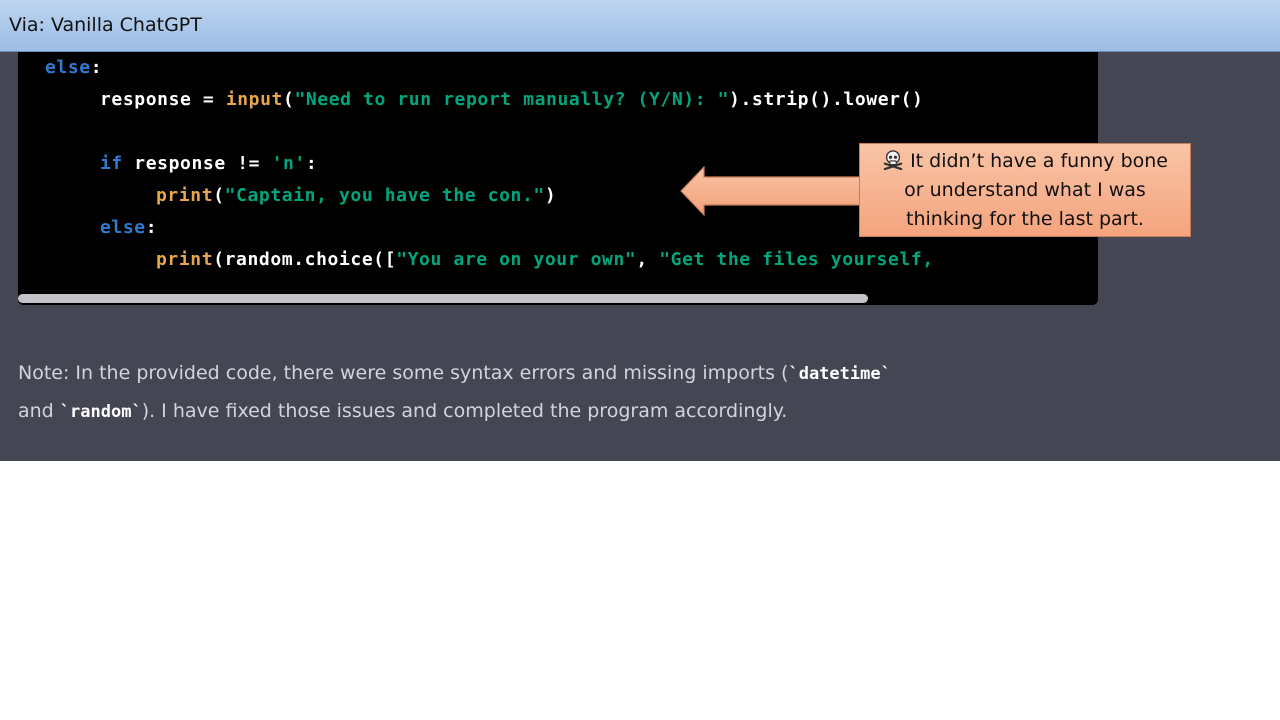 The height and width of the screenshot is (720, 1280). I want to click on code-line-3: if response != 'n':, so click(208, 163).